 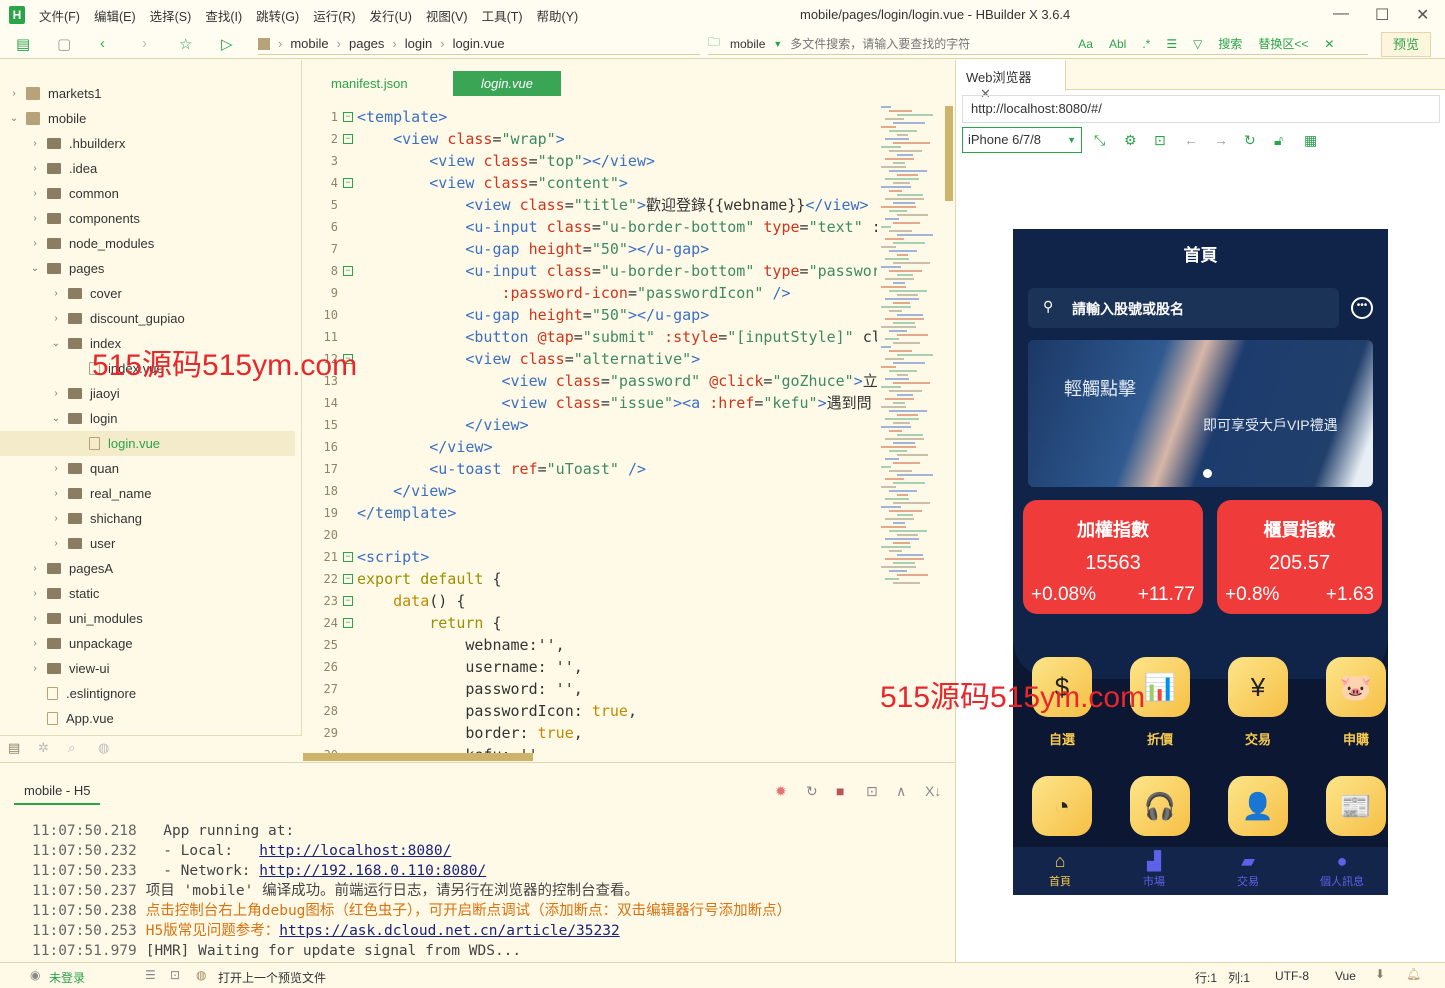 What do you see at coordinates (418, 757) in the screenshot?
I see `horizontal-scrollbar` at bounding box center [418, 757].